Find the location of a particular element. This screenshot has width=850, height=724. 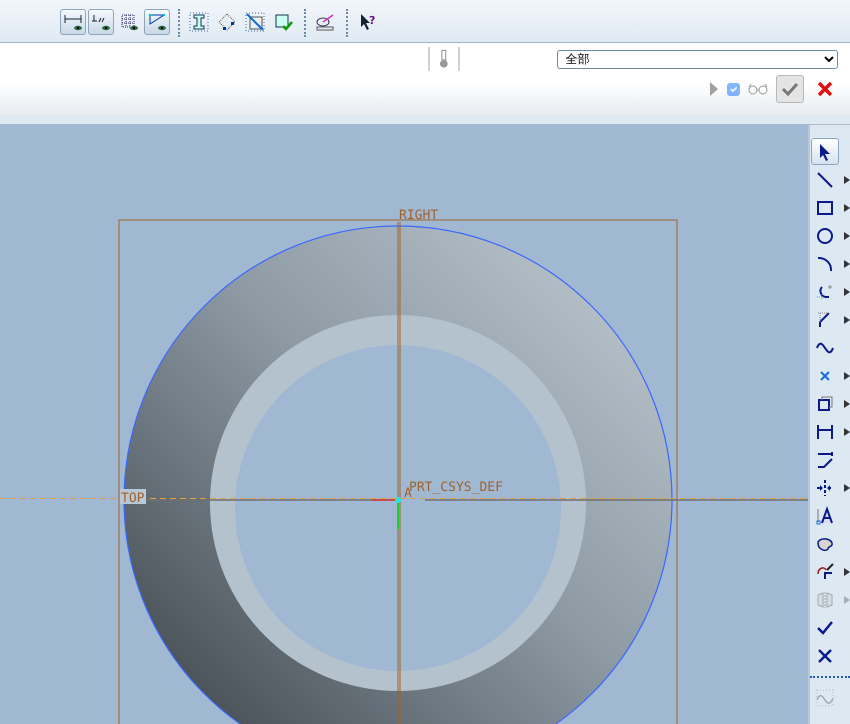

beam-section-icon is located at coordinates (199, 22).